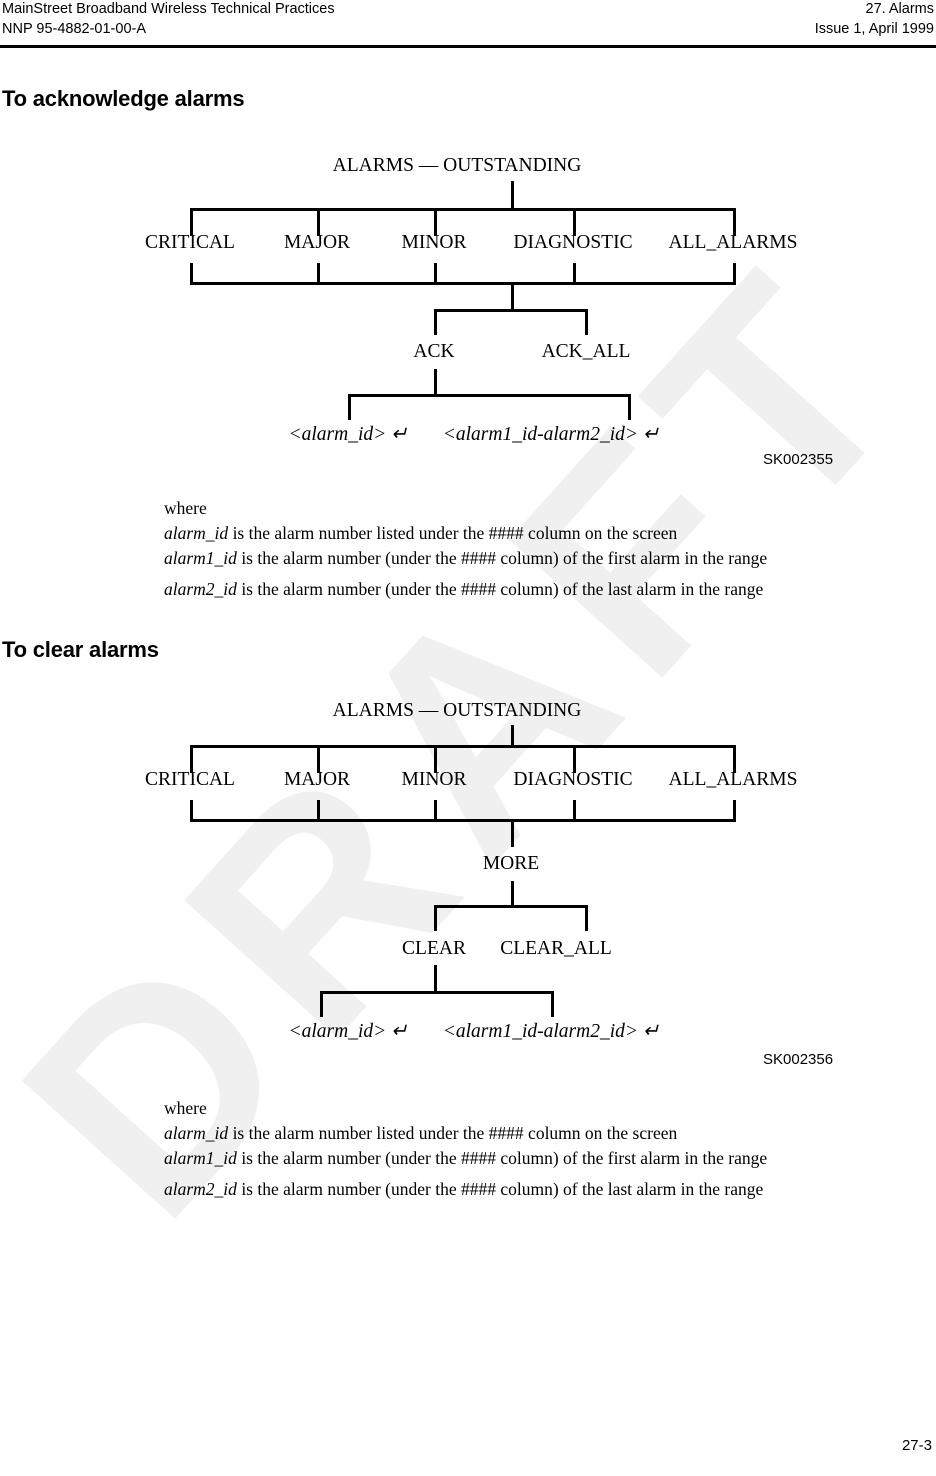  Describe the element at coordinates (435, 383) in the screenshot. I see `tree-connector-level3-stem` at that location.